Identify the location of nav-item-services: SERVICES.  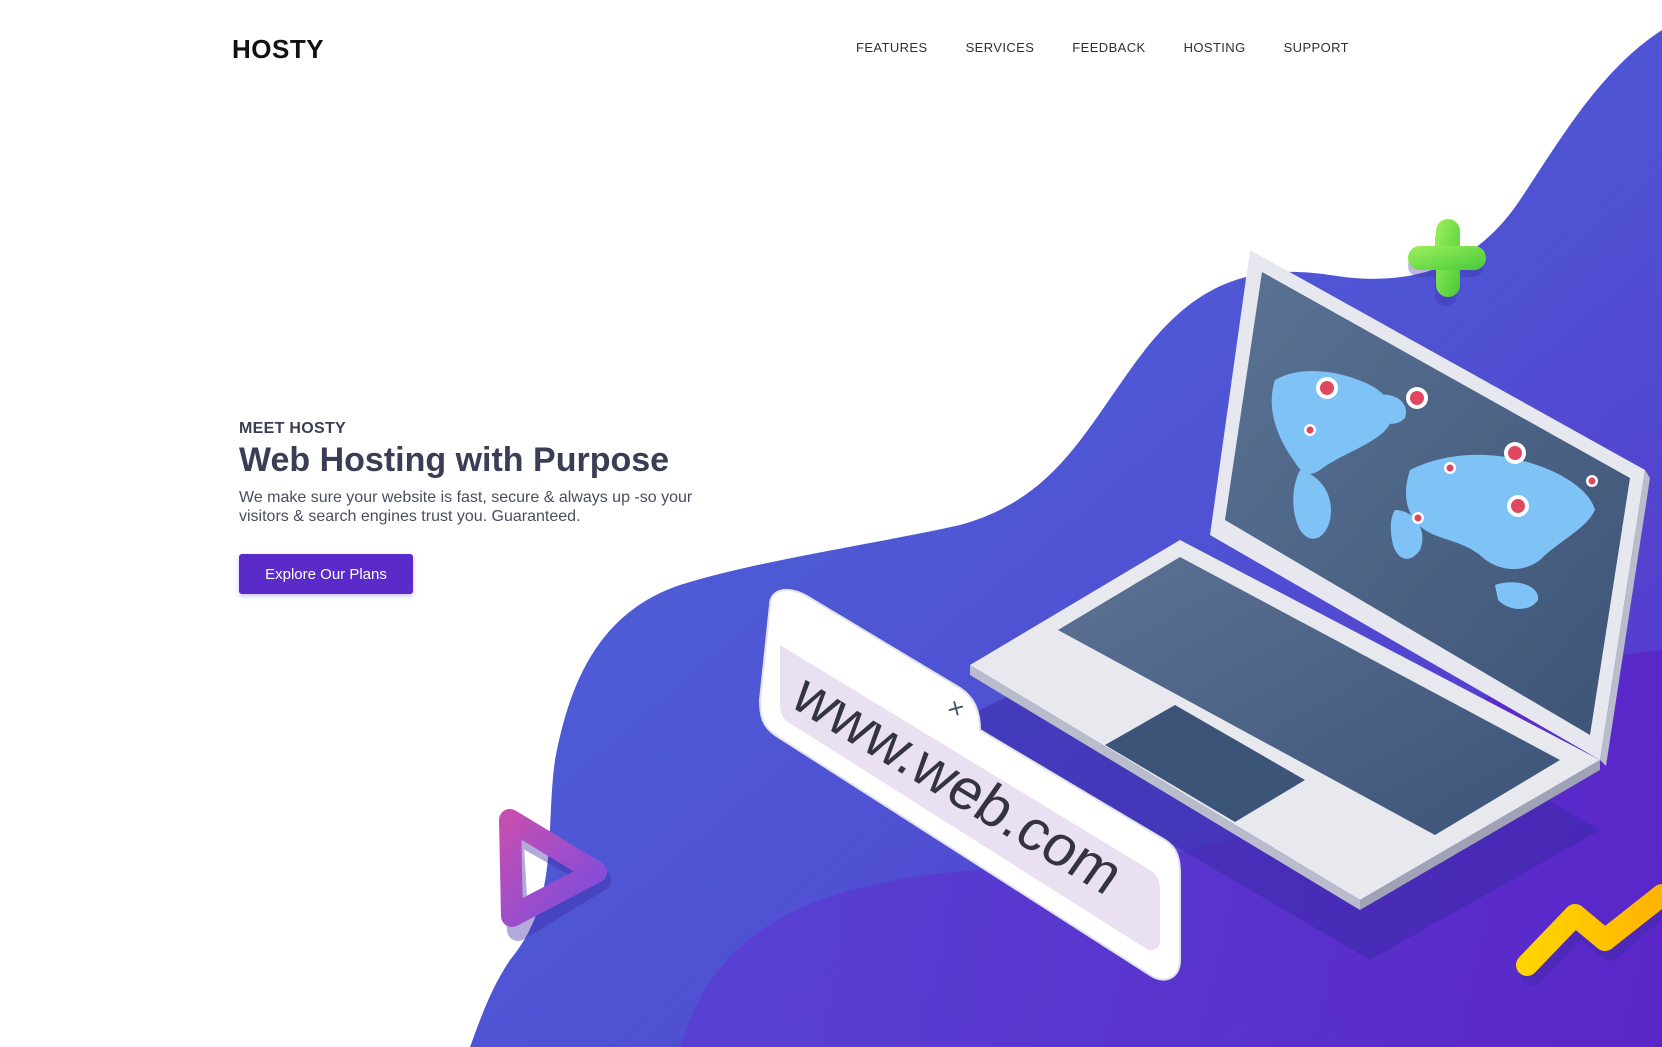
(1000, 47).